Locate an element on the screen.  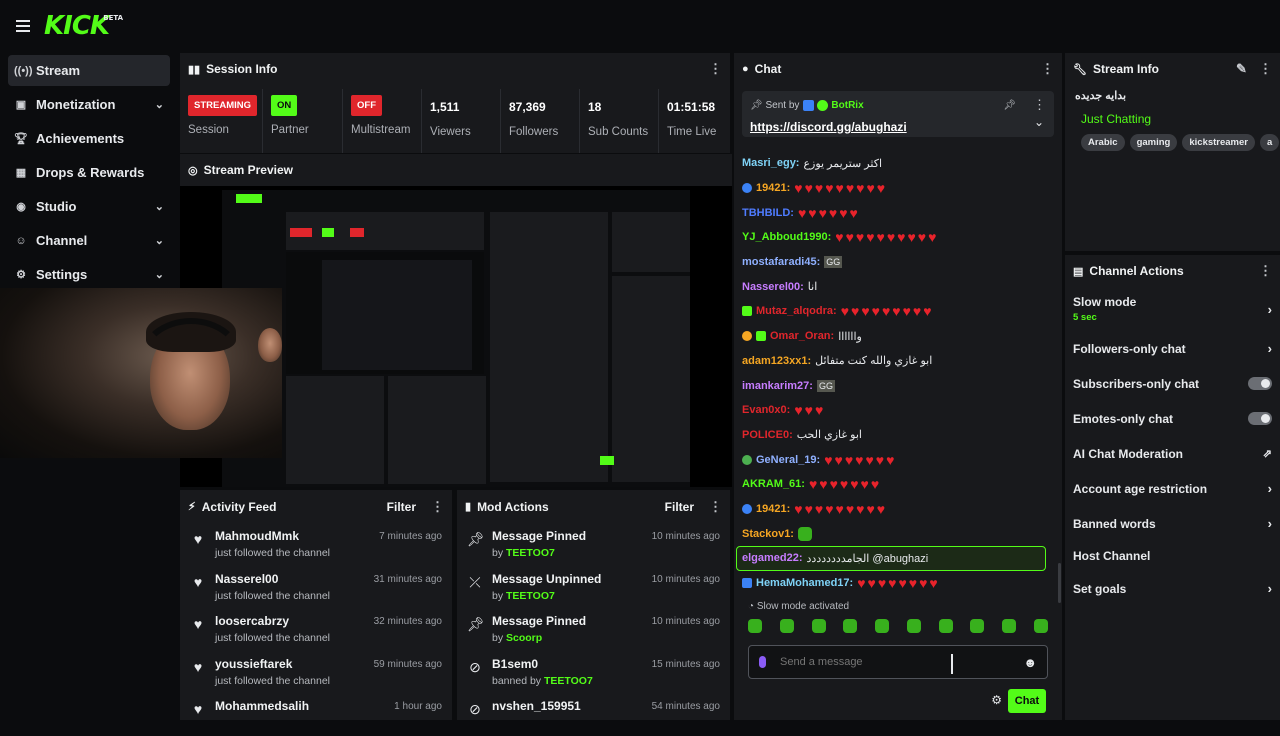
chat-message: Omar_Oran: واااااا is located at coordinates (901, 336).